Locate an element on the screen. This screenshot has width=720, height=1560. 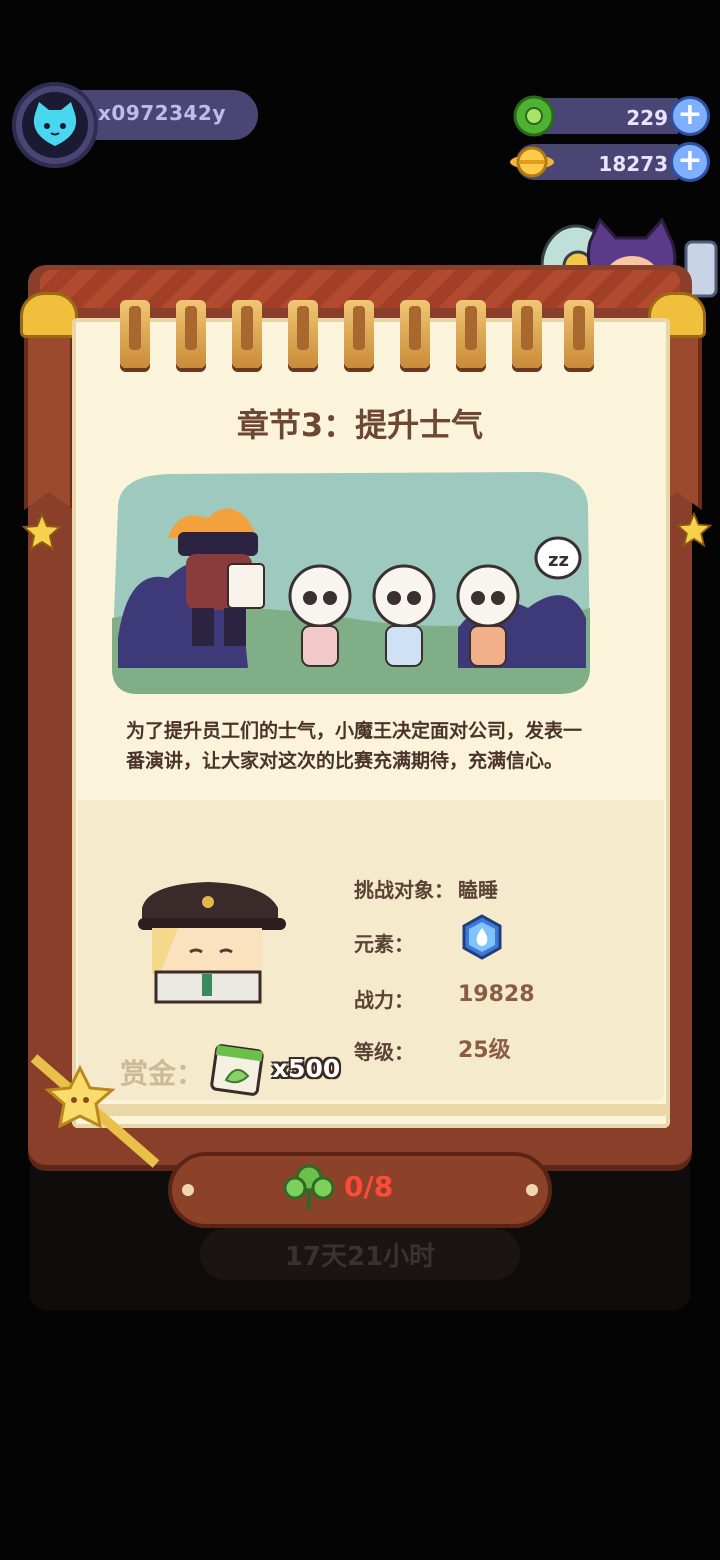
coin-count: 18273 is located at coordinates (633, 164).